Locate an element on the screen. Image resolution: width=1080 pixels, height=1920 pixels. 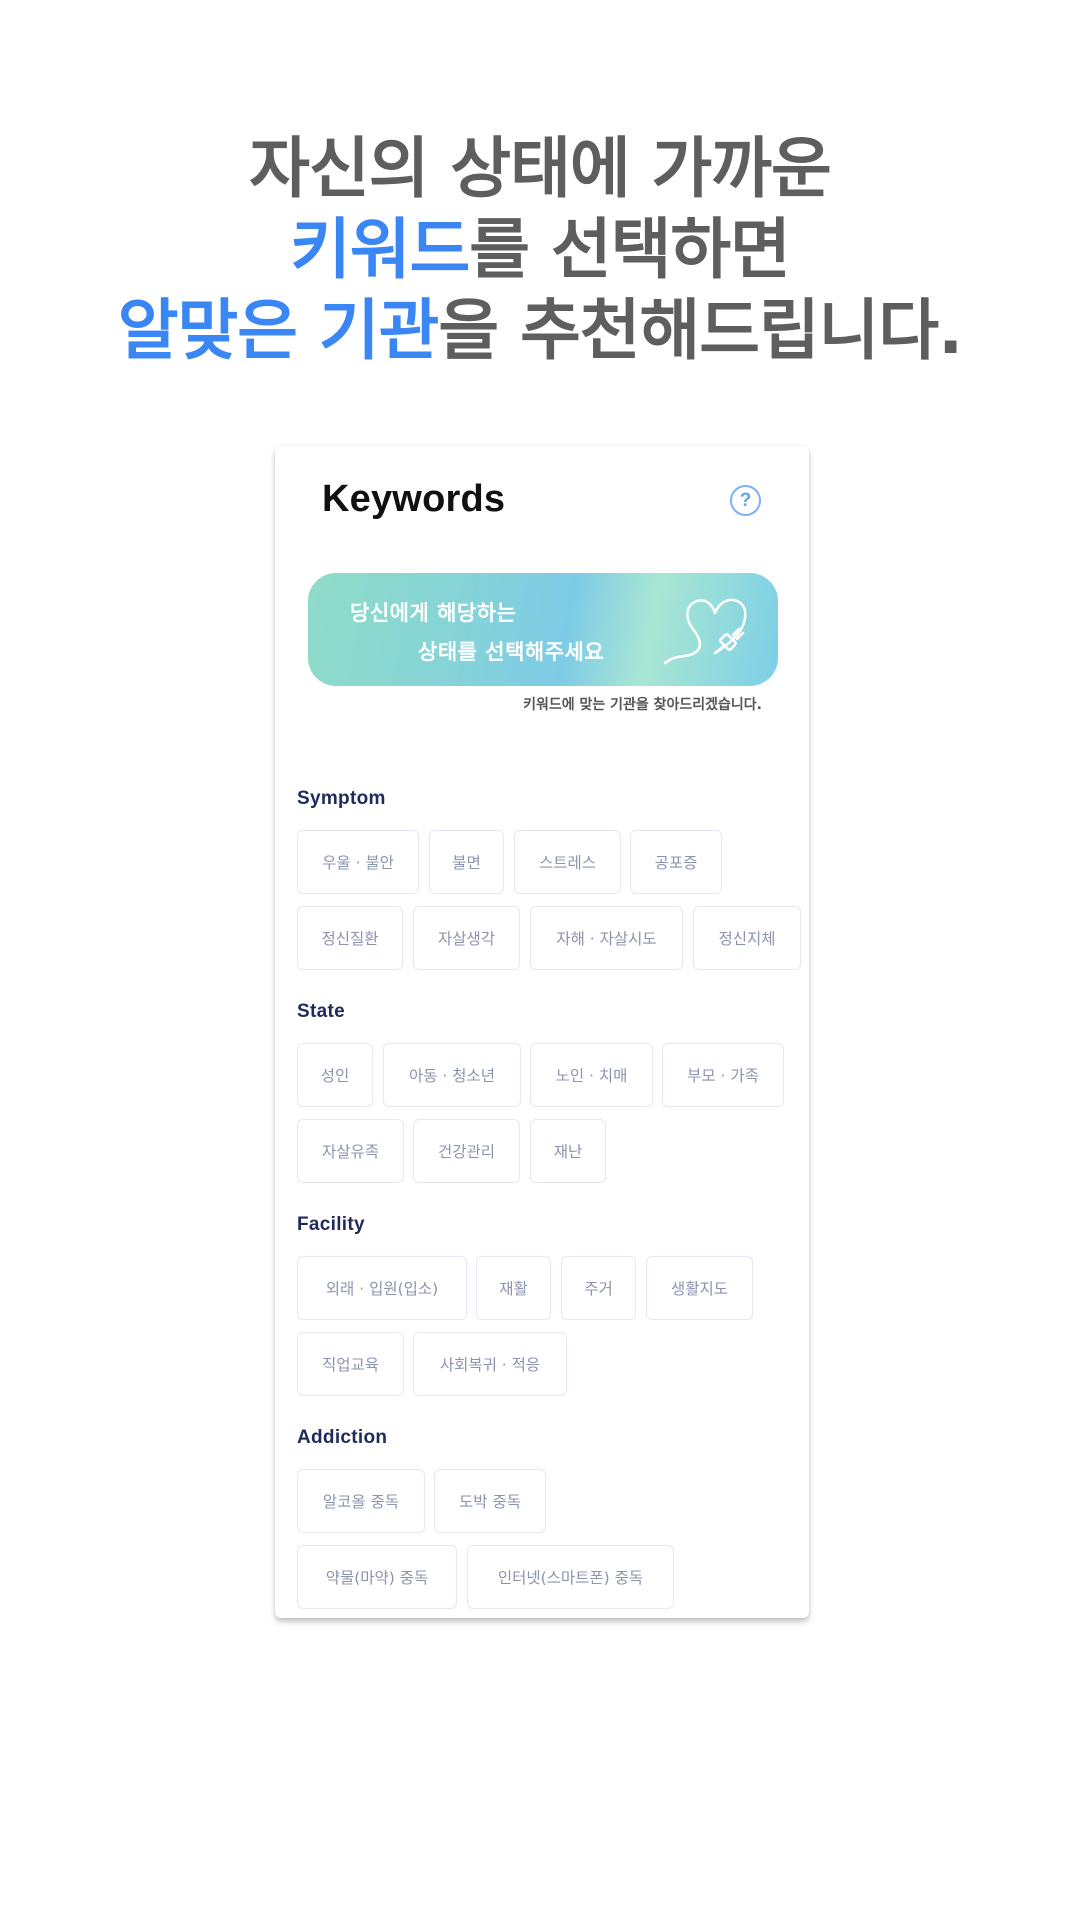
headline-line-1: 자신의 상태에 가까운 is located at coordinates (540, 168).